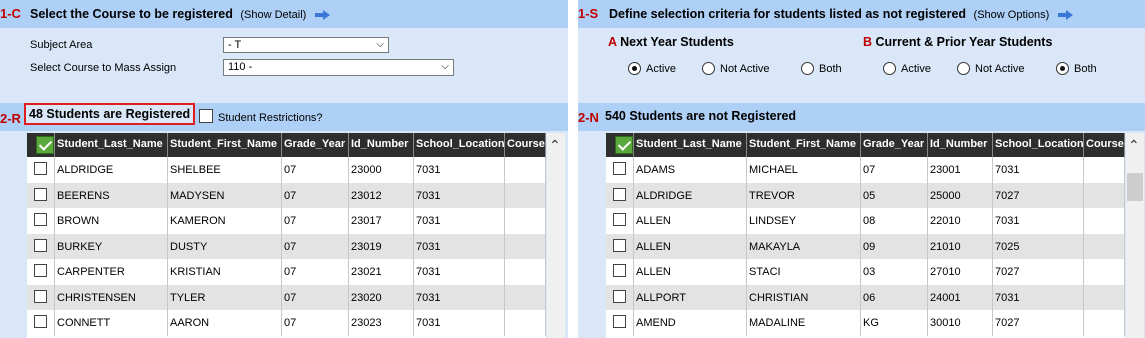 The height and width of the screenshot is (338, 1145). What do you see at coordinates (206, 116) in the screenshot?
I see `restrictions-checkbox` at bounding box center [206, 116].